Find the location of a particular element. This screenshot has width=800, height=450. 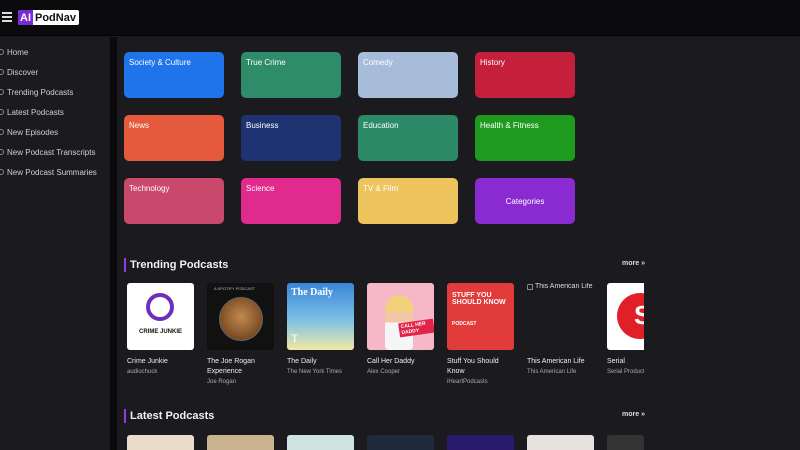

cover-text: S is located at coordinates (639, 315).